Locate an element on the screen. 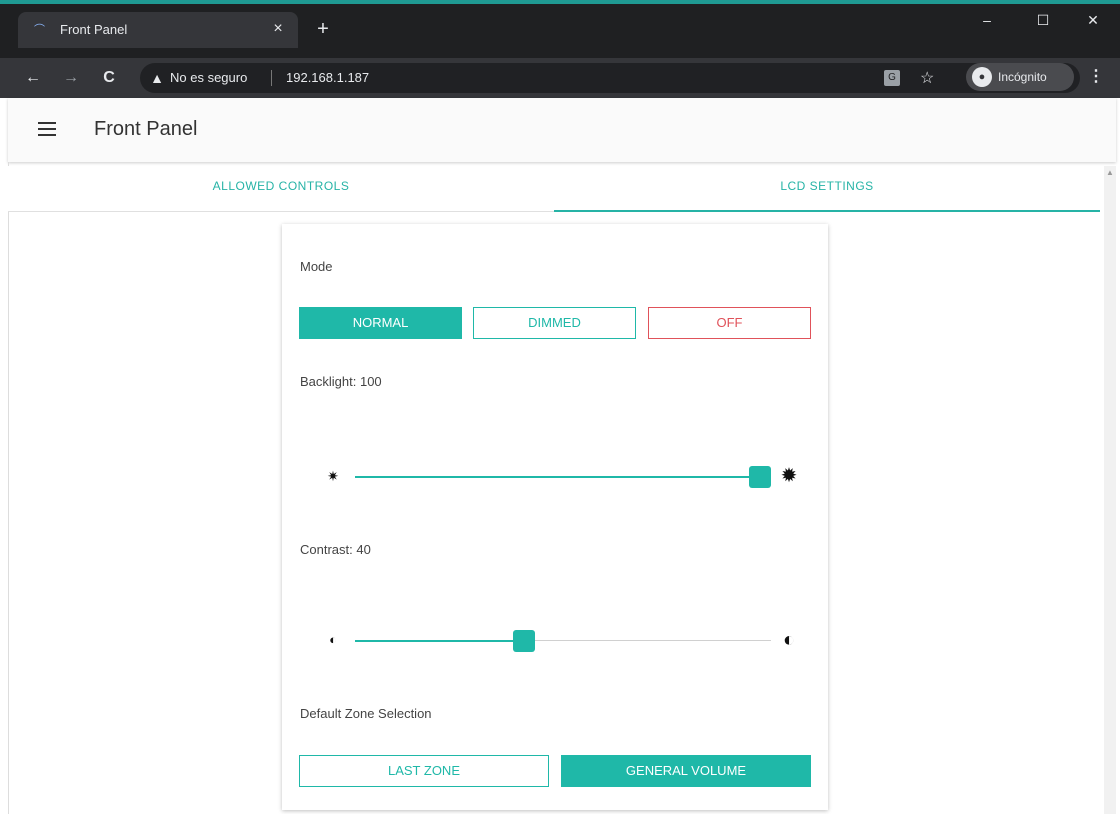 This screenshot has width=1120, height=814. tab-lcd-settings: LCD SETTINGS is located at coordinates (827, 189).